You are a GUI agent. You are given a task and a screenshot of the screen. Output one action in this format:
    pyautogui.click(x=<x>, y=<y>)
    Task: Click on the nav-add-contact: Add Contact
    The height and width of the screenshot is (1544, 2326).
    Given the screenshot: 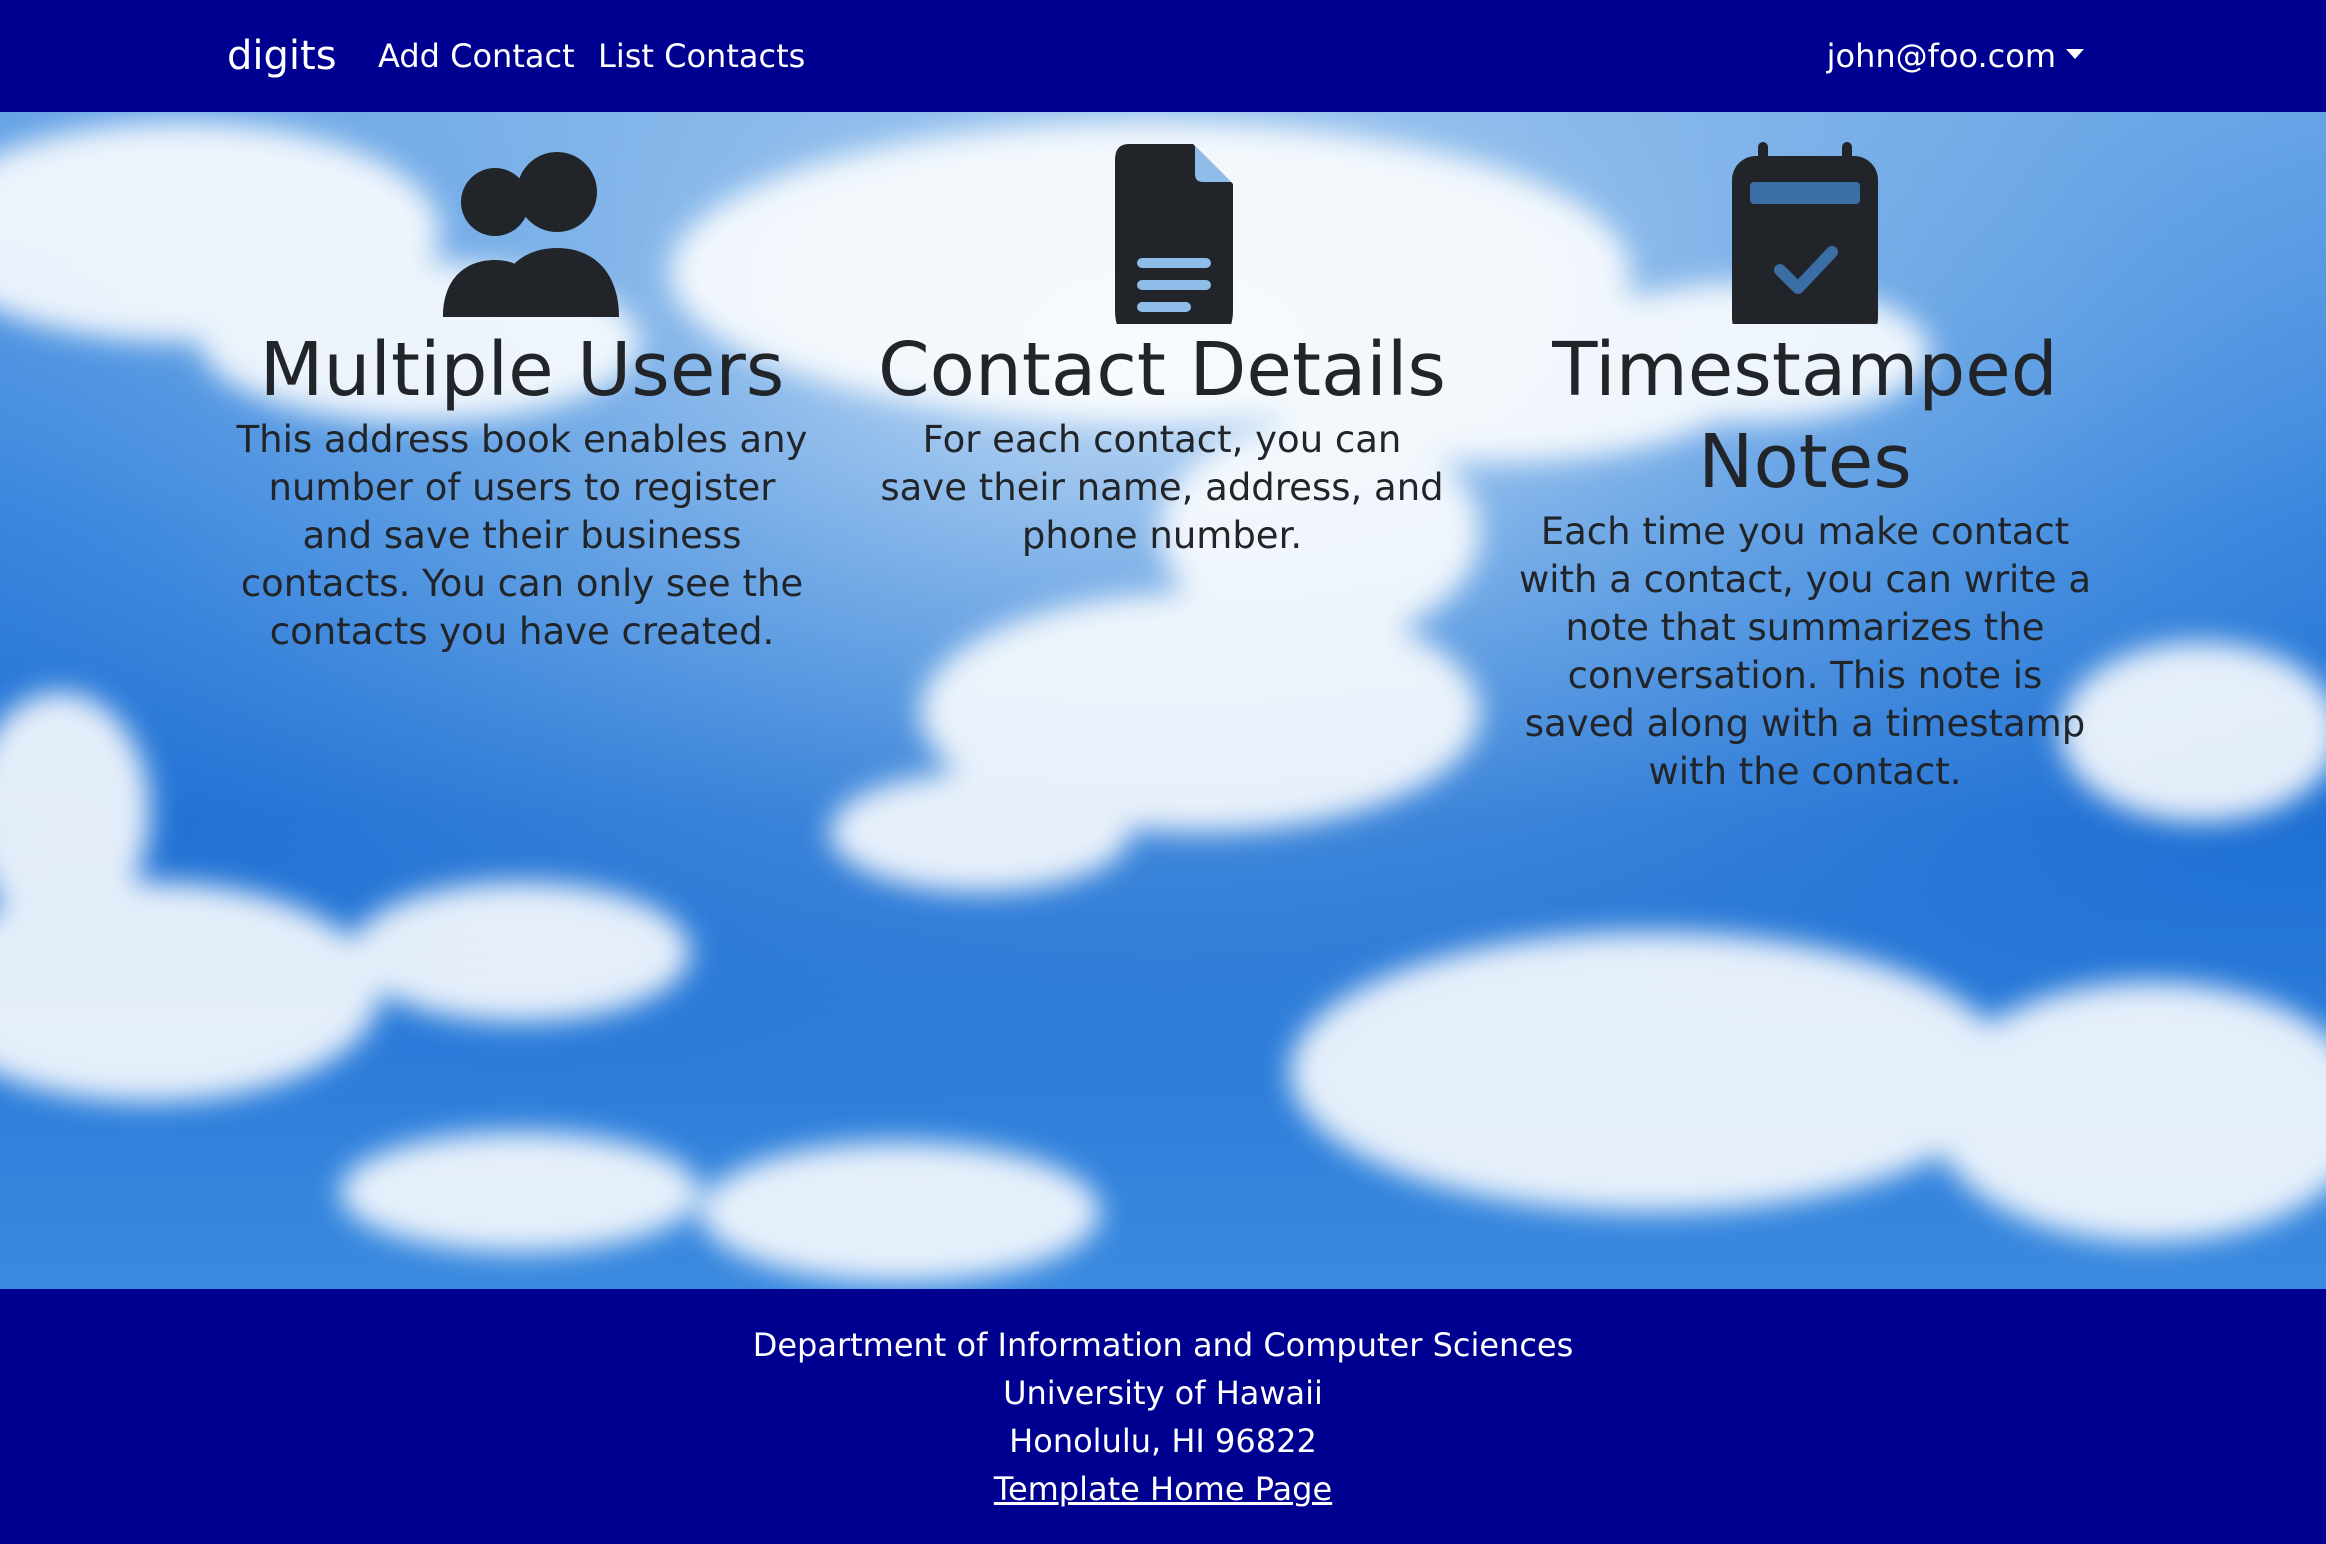 What is the action you would take?
    pyautogui.click(x=476, y=56)
    